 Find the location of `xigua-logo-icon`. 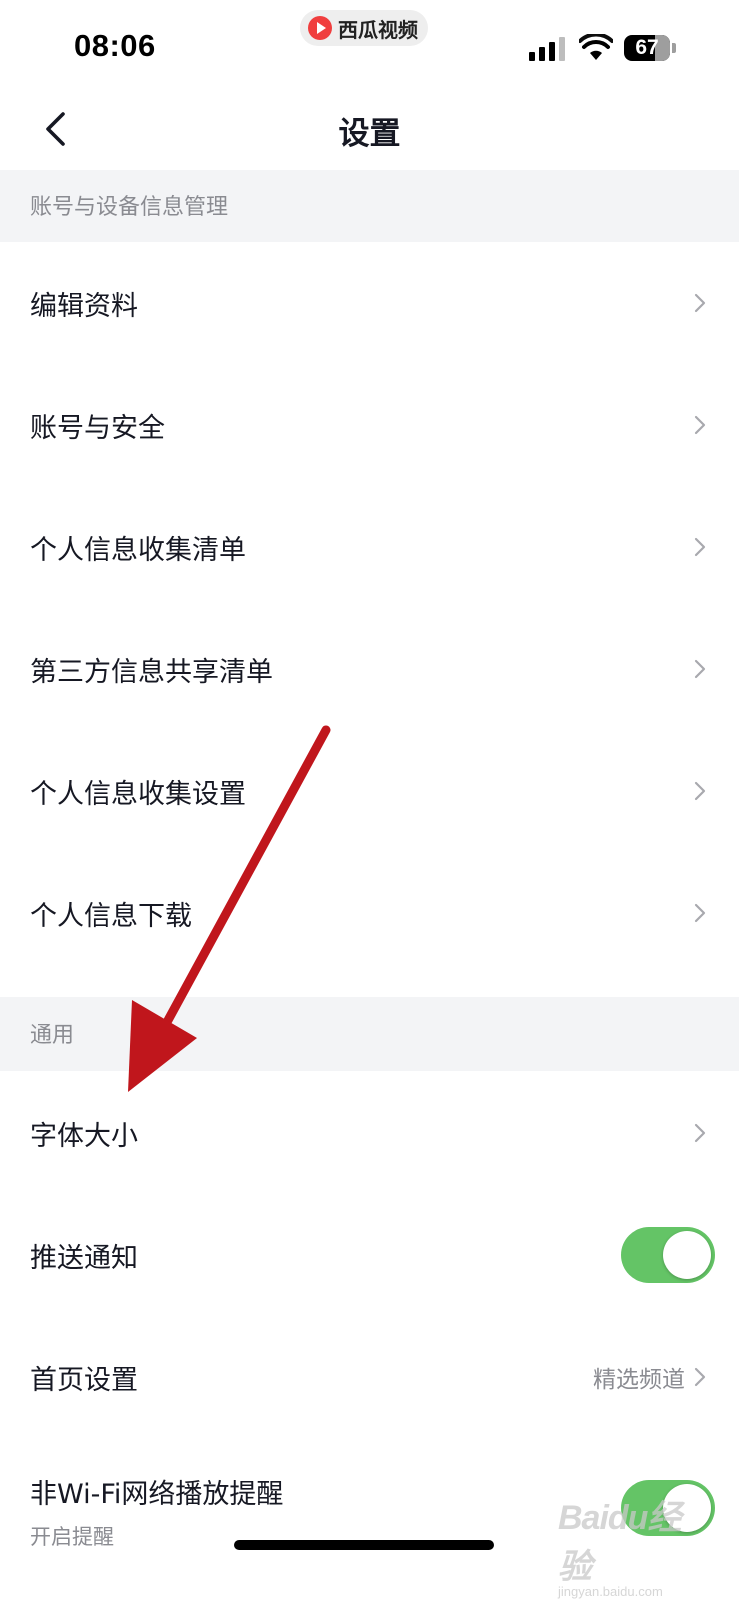

xigua-logo-icon is located at coordinates (320, 28).